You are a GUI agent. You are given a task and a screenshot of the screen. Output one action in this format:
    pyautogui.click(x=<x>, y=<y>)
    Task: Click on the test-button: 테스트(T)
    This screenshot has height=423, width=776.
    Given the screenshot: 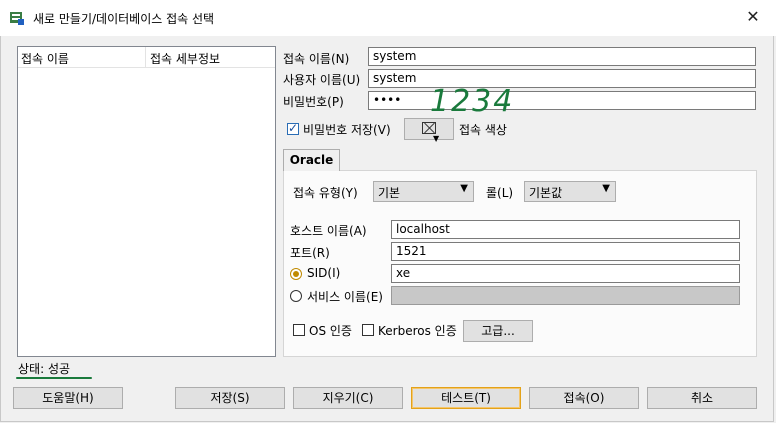 What is the action you would take?
    pyautogui.click(x=466, y=398)
    